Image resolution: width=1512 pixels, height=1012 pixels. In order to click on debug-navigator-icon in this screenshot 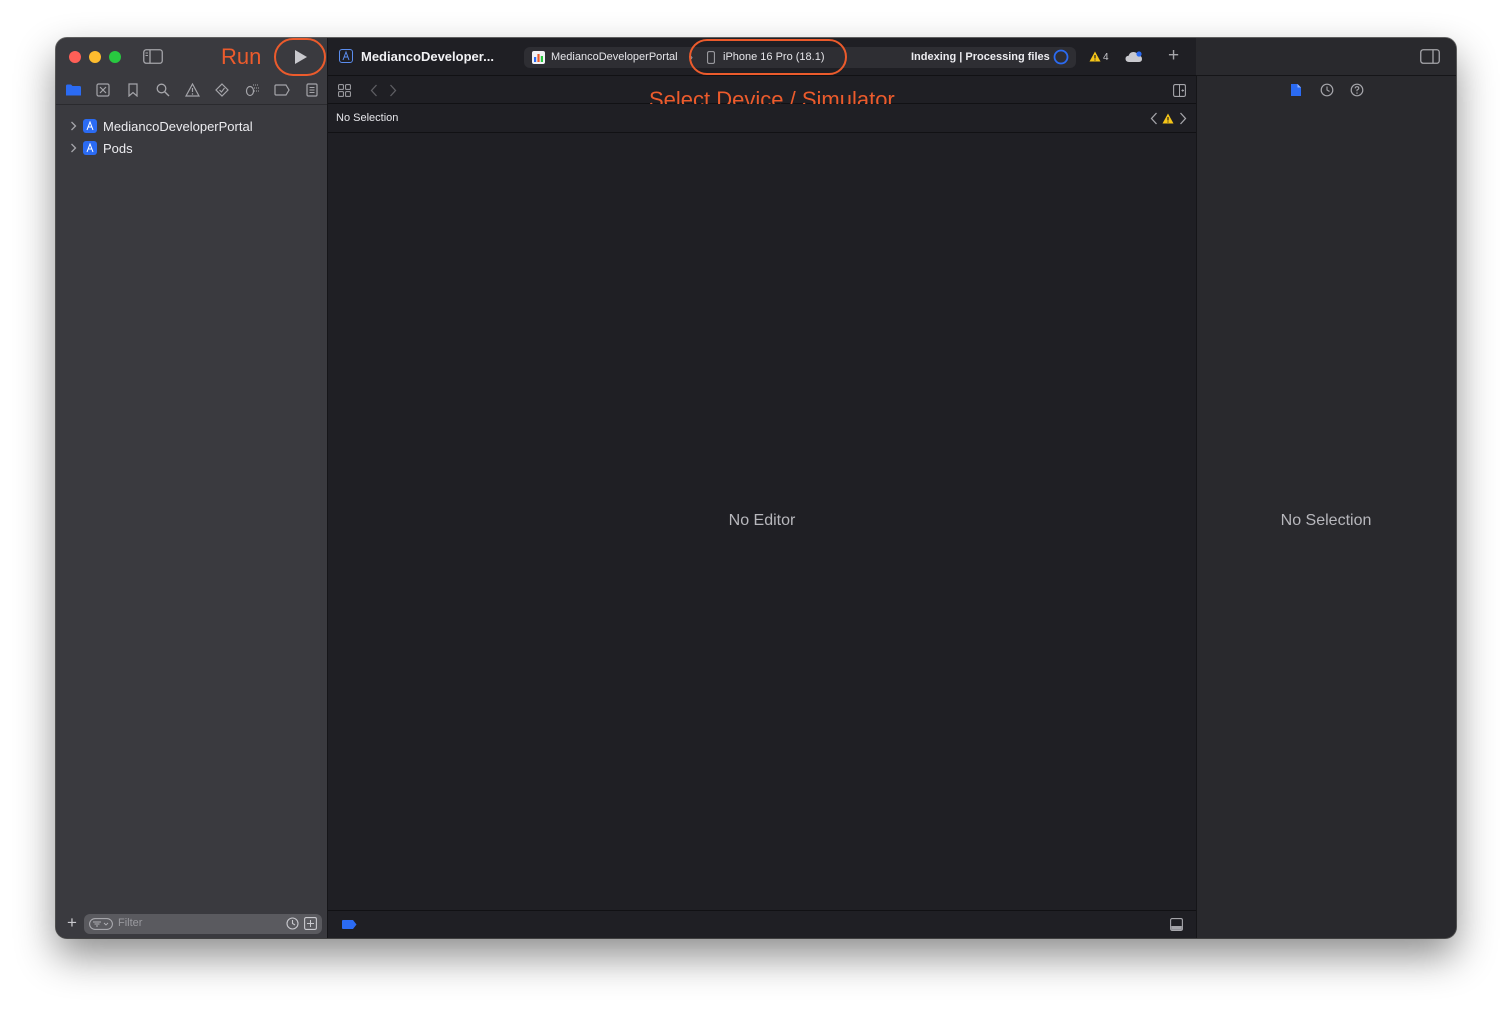, I will do `click(252, 90)`.